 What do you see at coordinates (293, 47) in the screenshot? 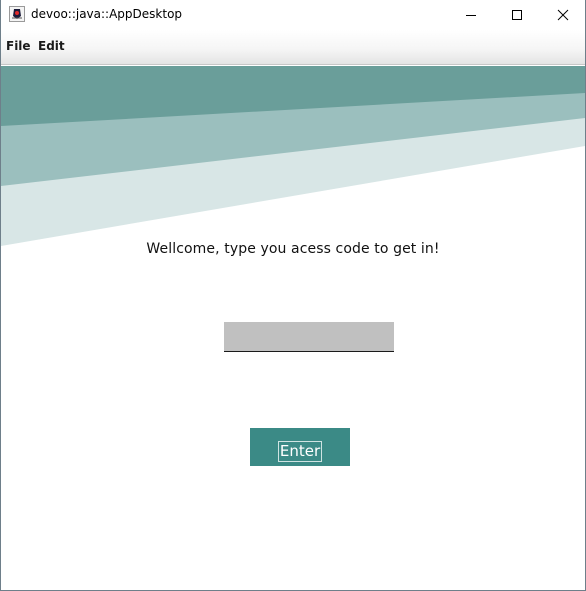
I see `menu-bar: File Edit` at bounding box center [293, 47].